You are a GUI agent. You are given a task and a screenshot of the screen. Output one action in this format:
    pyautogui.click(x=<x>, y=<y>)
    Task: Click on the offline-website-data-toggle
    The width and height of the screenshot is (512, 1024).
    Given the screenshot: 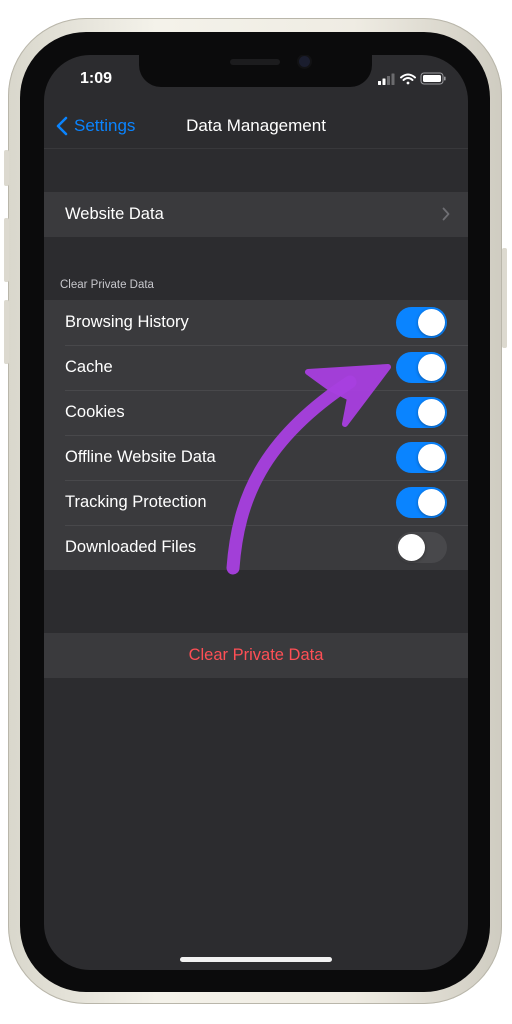 What is the action you would take?
    pyautogui.click(x=421, y=457)
    